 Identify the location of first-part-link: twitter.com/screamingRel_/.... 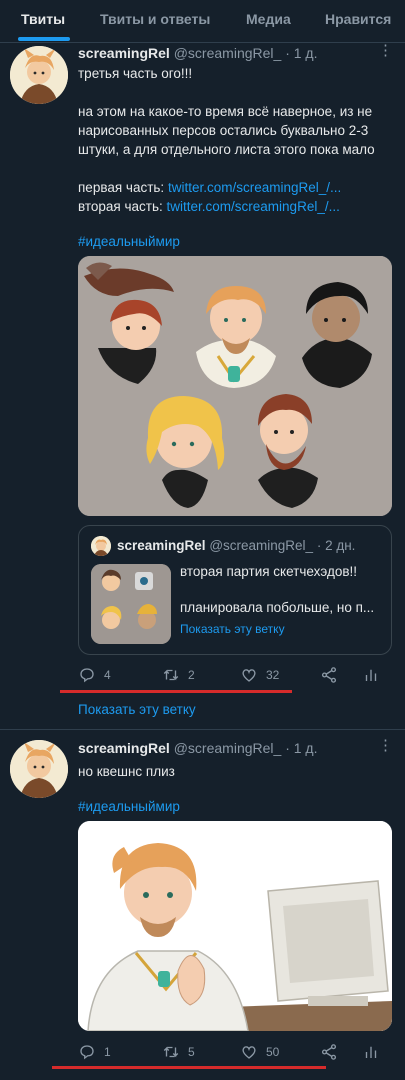
(254, 187).